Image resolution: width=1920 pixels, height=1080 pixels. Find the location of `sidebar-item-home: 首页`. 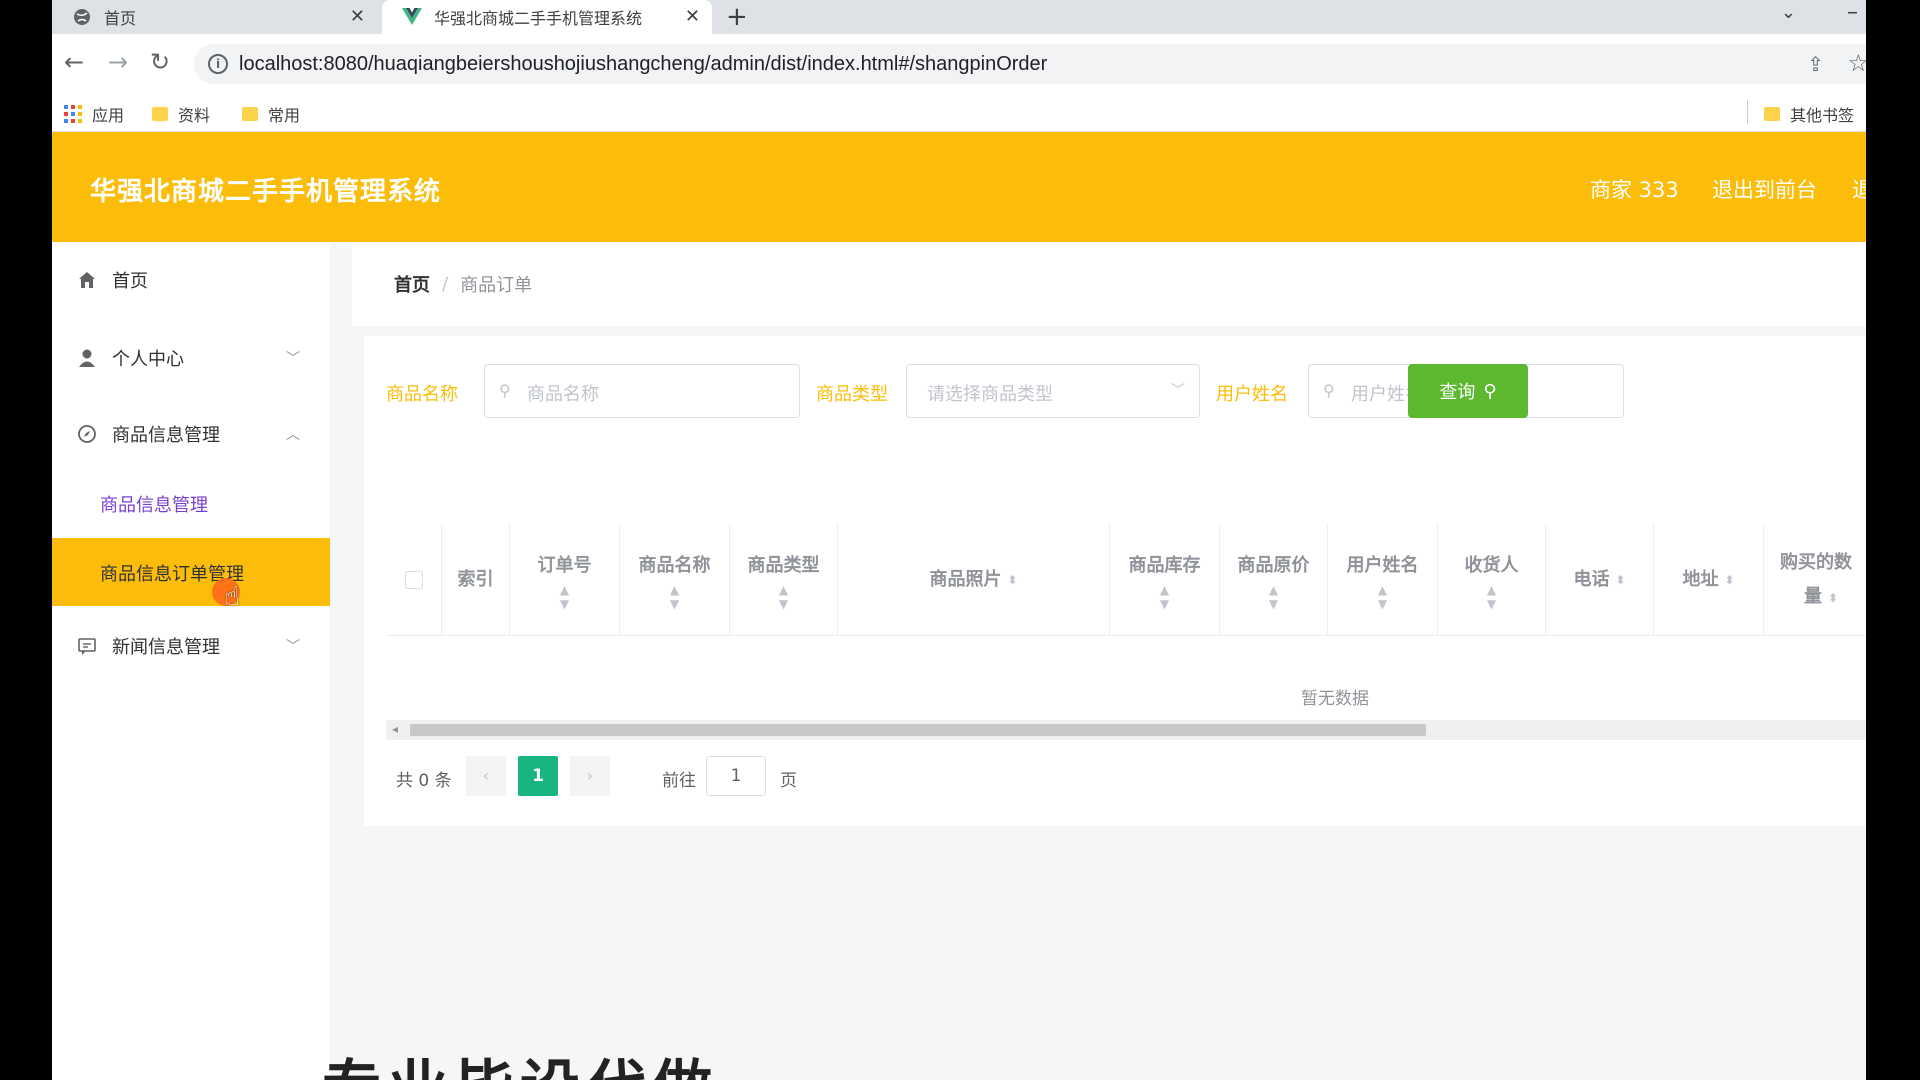

sidebar-item-home: 首页 is located at coordinates (191, 280).